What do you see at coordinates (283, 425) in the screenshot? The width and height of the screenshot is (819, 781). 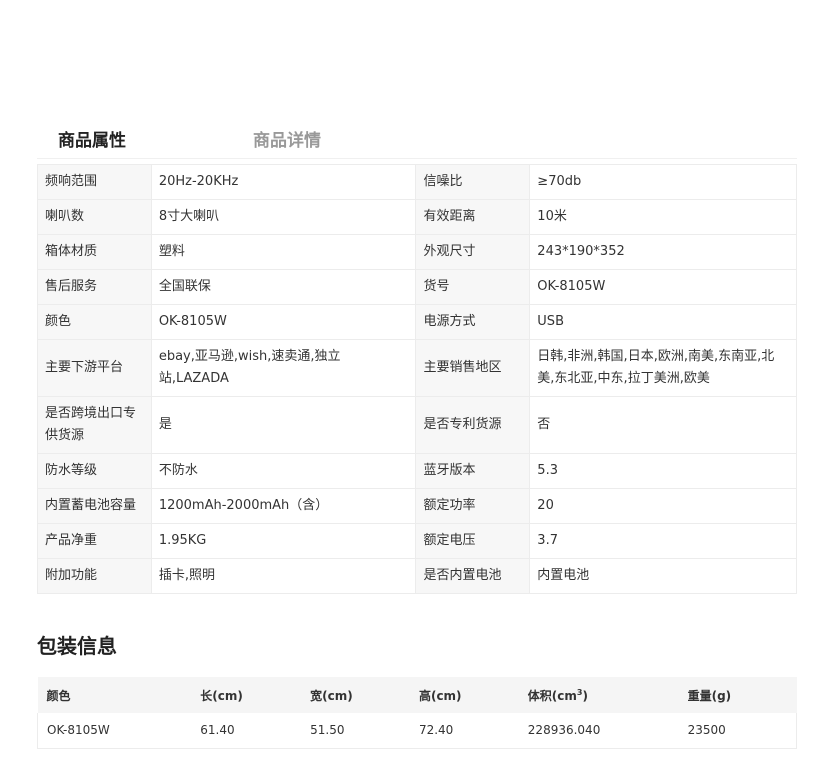 I see `attribute-value: 是` at bounding box center [283, 425].